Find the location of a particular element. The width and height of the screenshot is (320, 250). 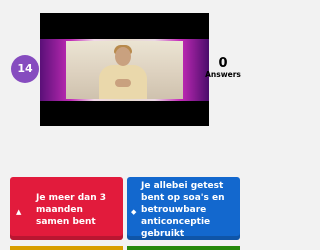

answer-option-red: Je meer dan 3 maanden samen bent is located at coordinates (66, 208).